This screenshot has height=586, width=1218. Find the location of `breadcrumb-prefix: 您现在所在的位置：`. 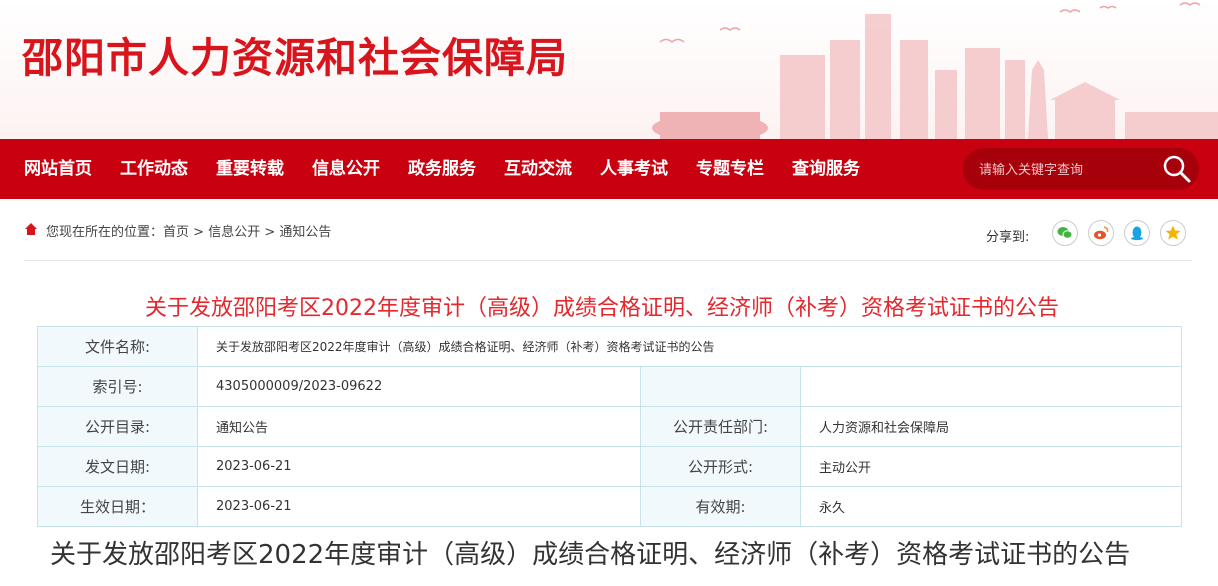

breadcrumb-prefix: 您现在所在的位置： is located at coordinates (105, 232).